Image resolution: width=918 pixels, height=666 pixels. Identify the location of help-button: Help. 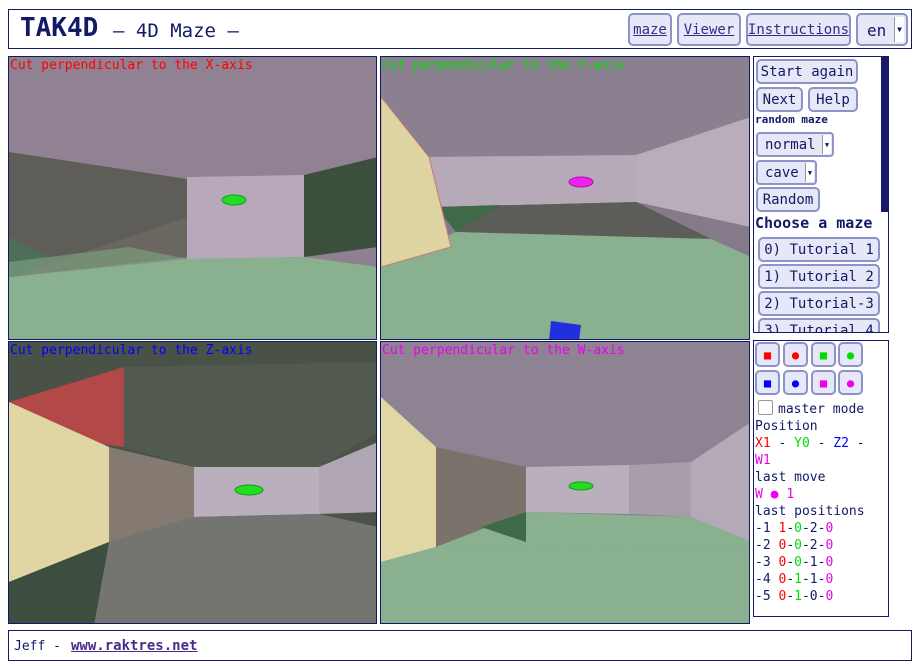
(833, 99).